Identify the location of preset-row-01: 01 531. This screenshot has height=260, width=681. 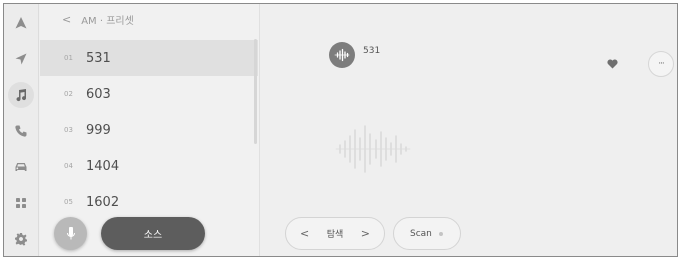
(149, 58).